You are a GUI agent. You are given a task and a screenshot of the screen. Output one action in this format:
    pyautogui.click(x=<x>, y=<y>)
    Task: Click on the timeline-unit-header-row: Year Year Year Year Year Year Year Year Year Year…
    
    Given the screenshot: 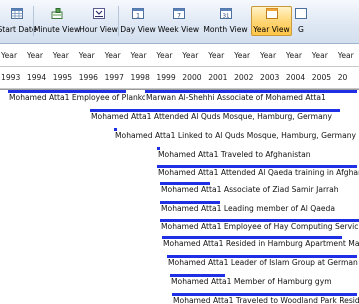 What is the action you would take?
    pyautogui.click(x=179, y=56)
    